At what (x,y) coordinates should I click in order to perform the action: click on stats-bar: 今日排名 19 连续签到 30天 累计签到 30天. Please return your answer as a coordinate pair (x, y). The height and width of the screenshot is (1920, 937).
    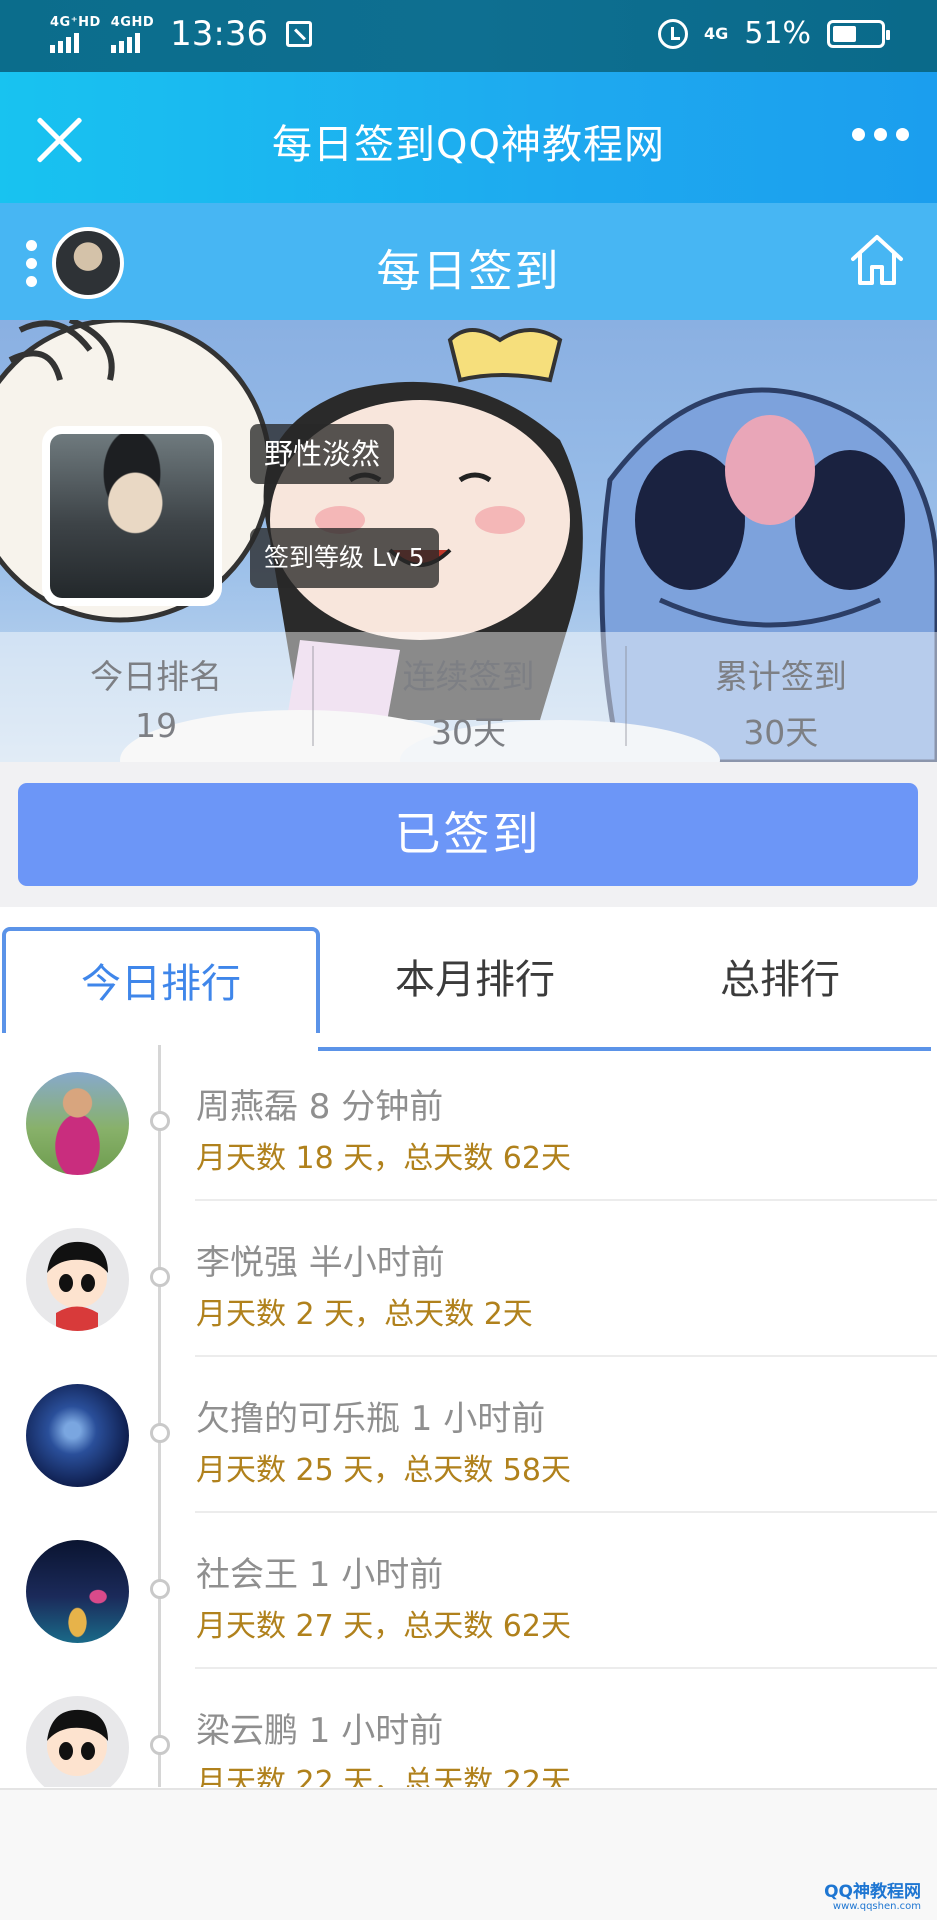
    Looking at the image, I should click on (468, 697).